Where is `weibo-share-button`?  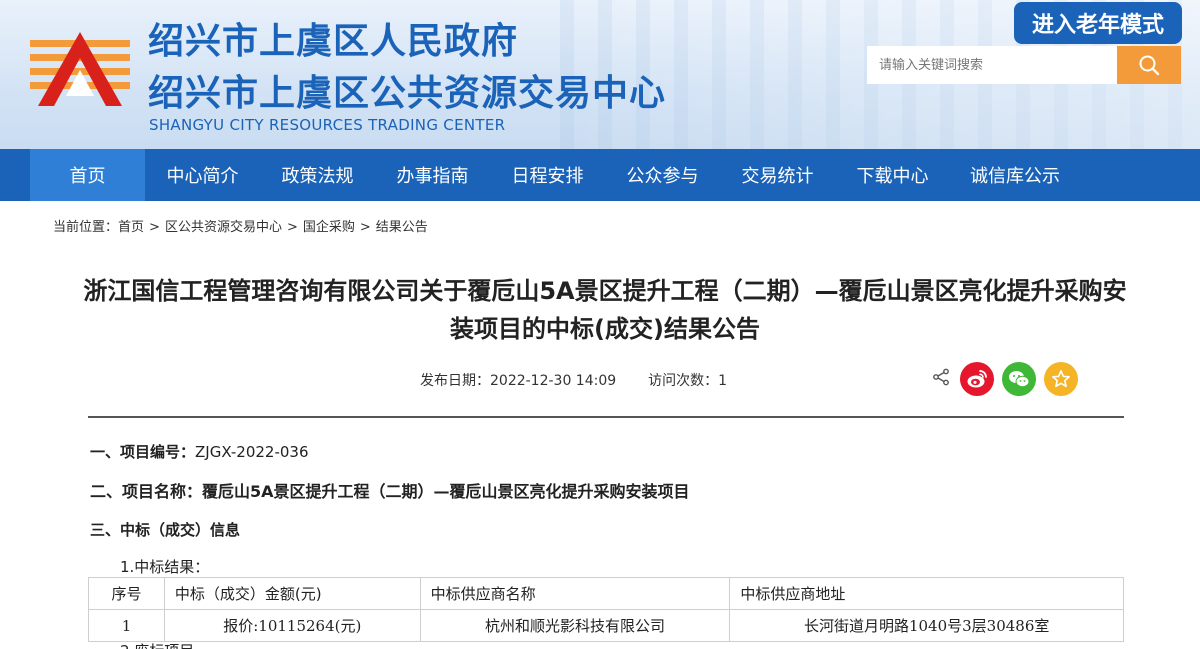 weibo-share-button is located at coordinates (977, 379).